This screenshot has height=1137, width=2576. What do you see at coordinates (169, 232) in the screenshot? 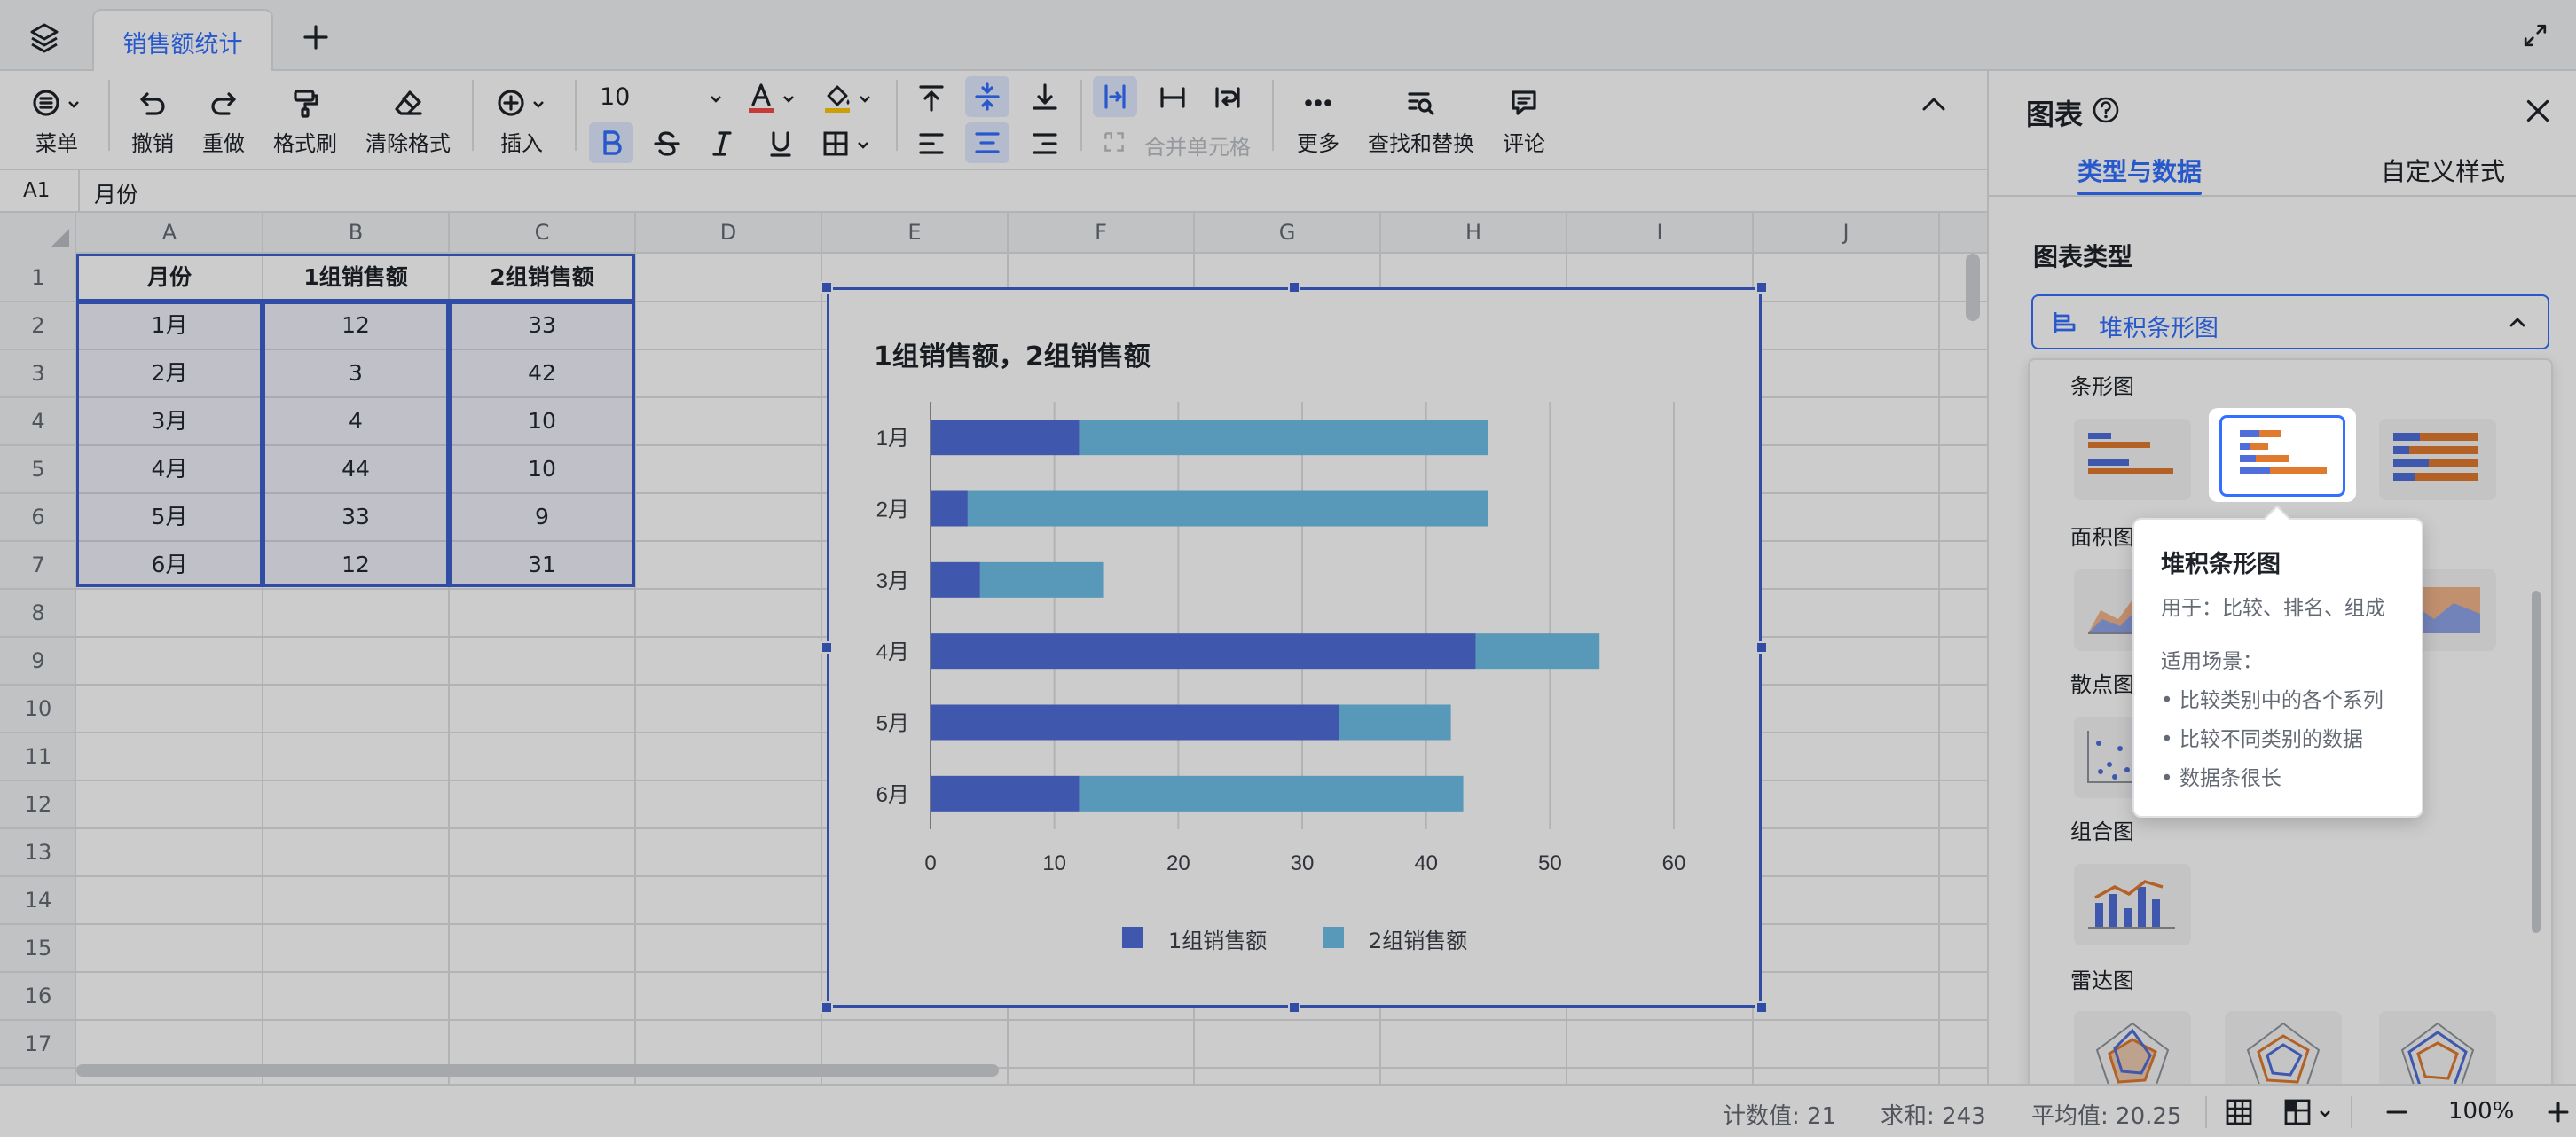
I see `column-header-a: A` at bounding box center [169, 232].